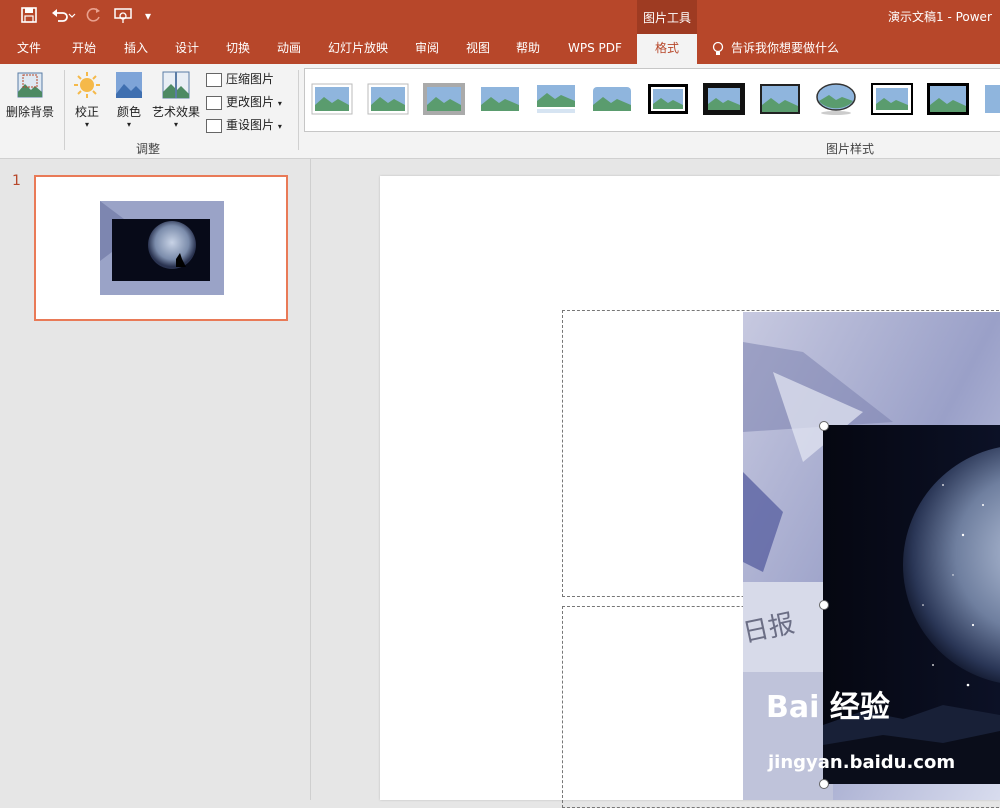  I want to click on tab-file: 文件, so click(29, 49).